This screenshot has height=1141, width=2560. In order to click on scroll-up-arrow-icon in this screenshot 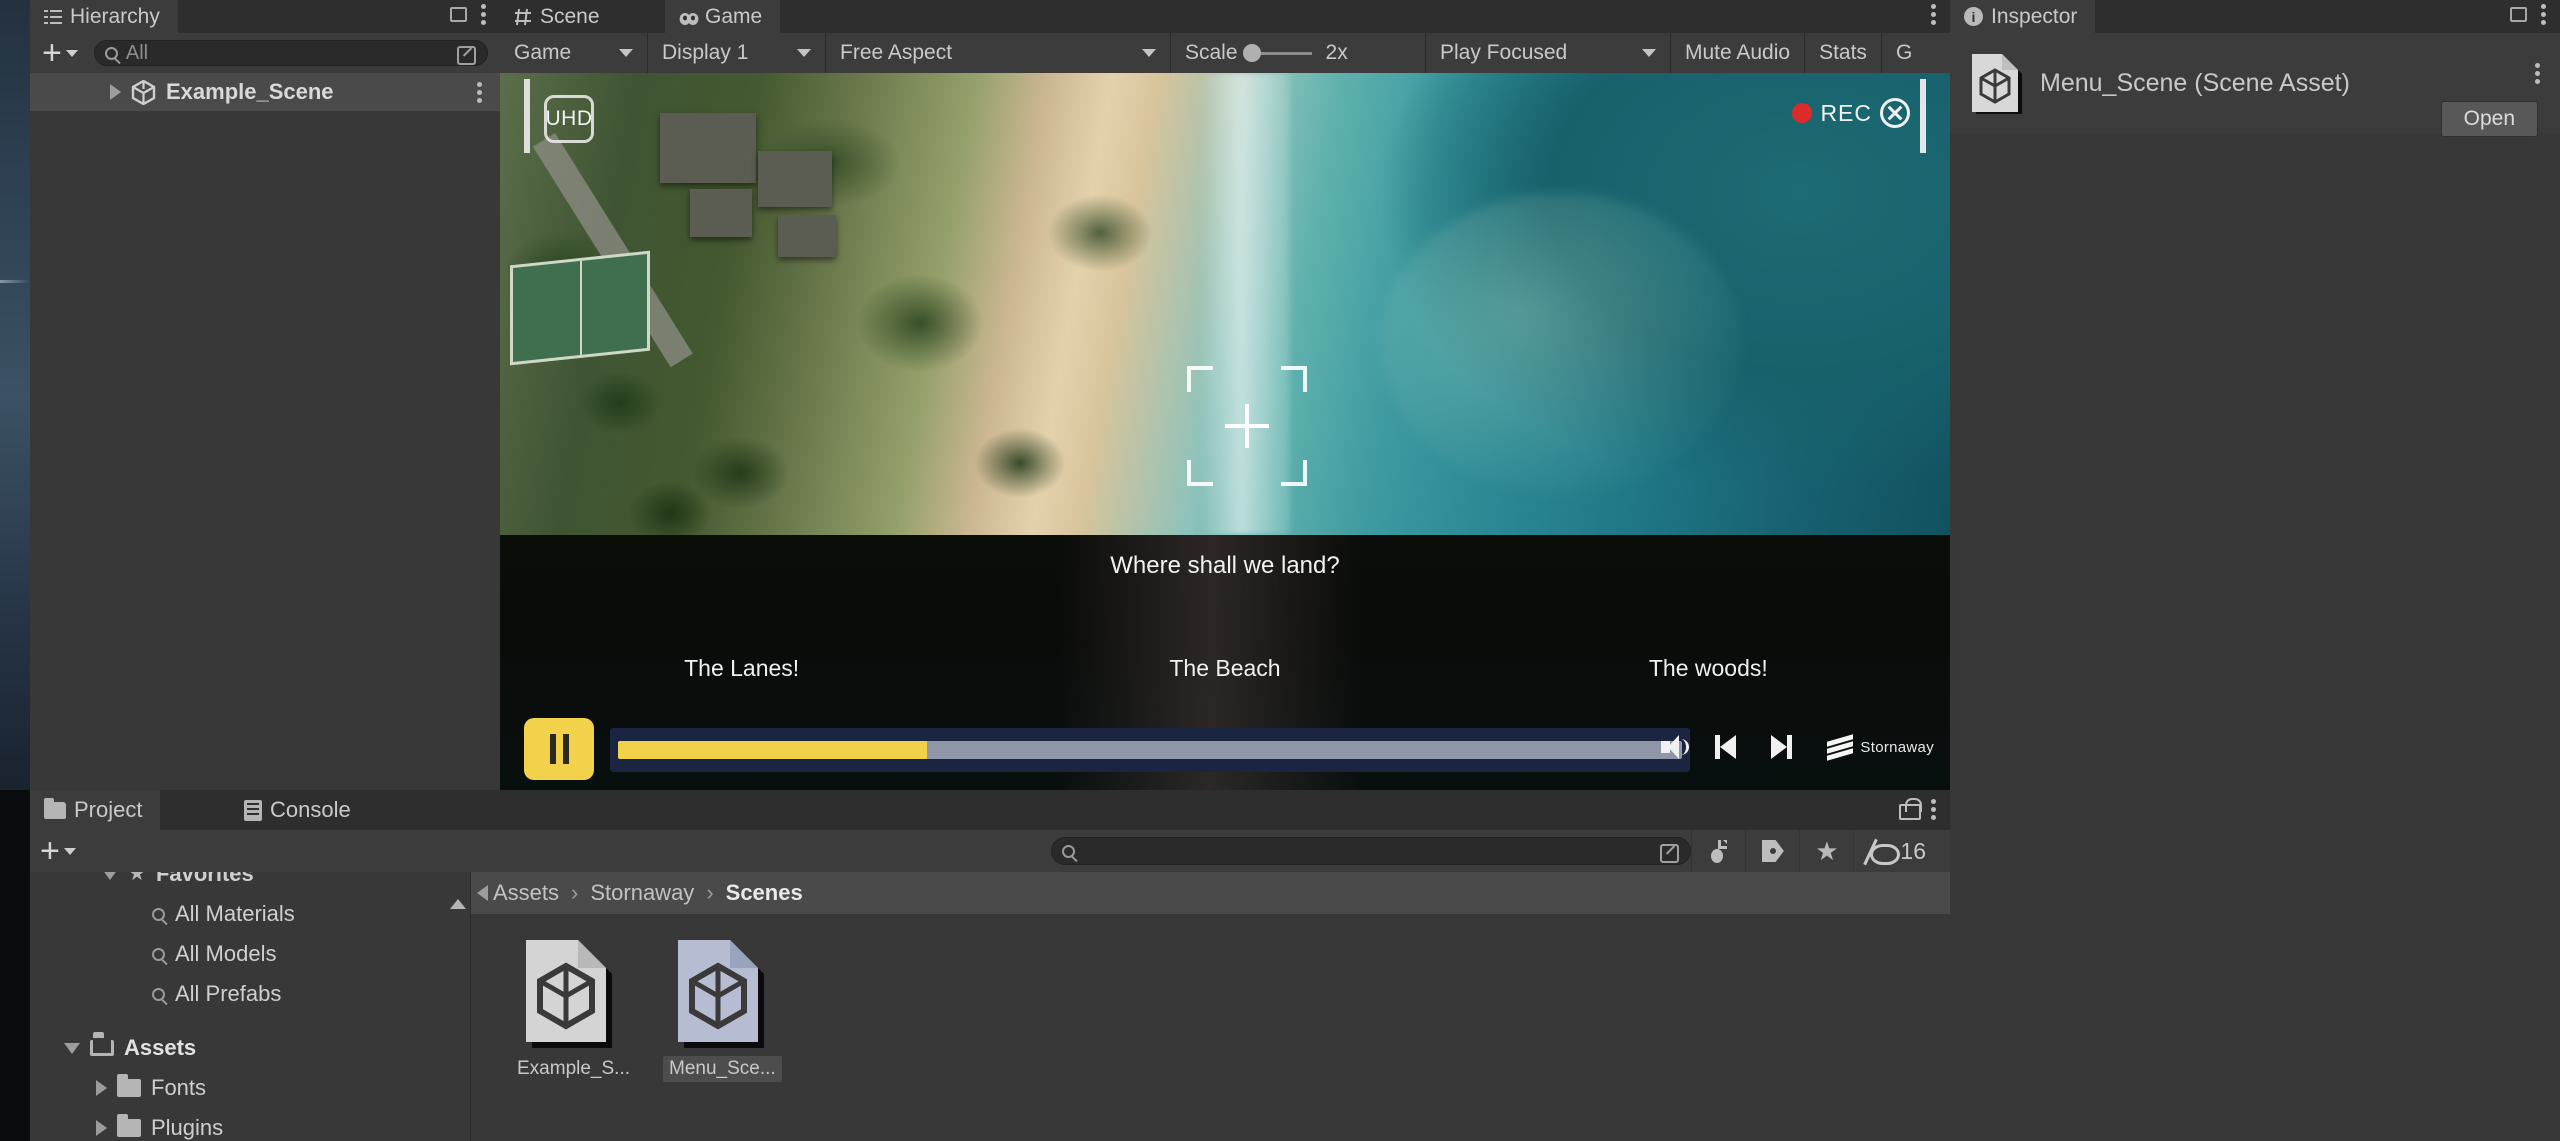, I will do `click(458, 895)`.